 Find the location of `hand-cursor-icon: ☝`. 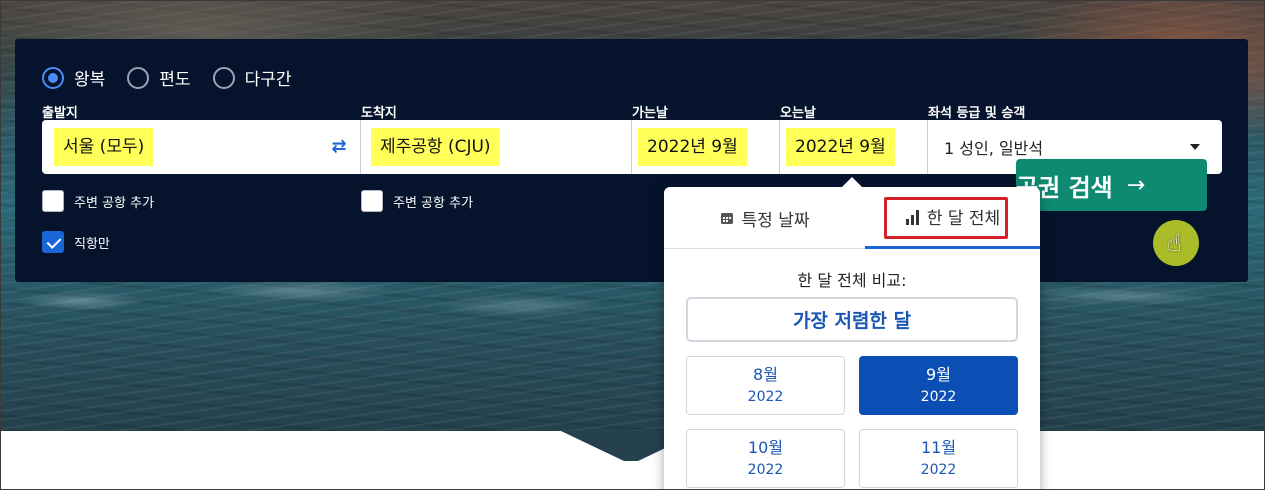

hand-cursor-icon: ☝ is located at coordinates (1174, 243).